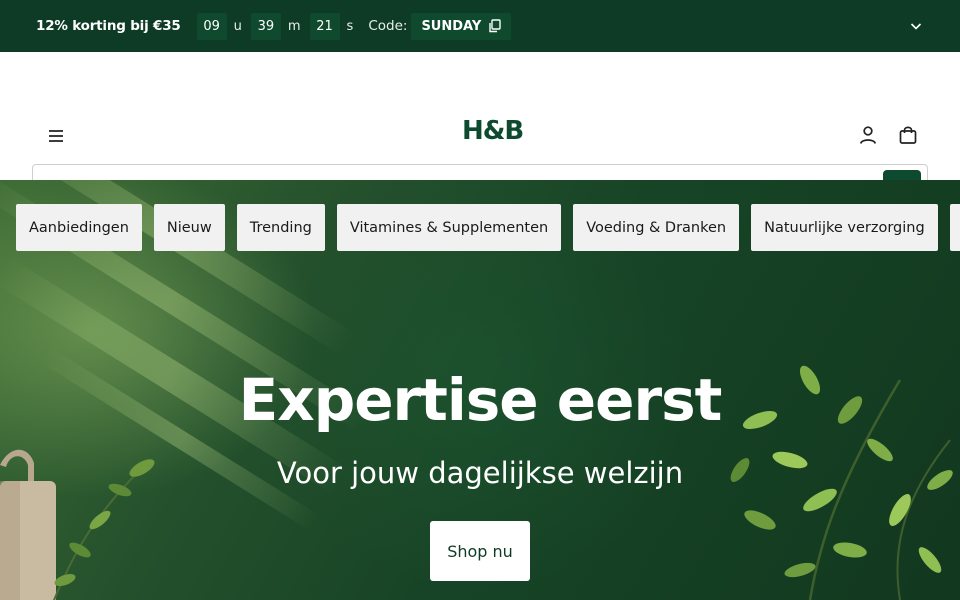 The width and height of the screenshot is (960, 600). I want to click on category-chip-vitamines: Vitamines & Supplementen, so click(449, 227).